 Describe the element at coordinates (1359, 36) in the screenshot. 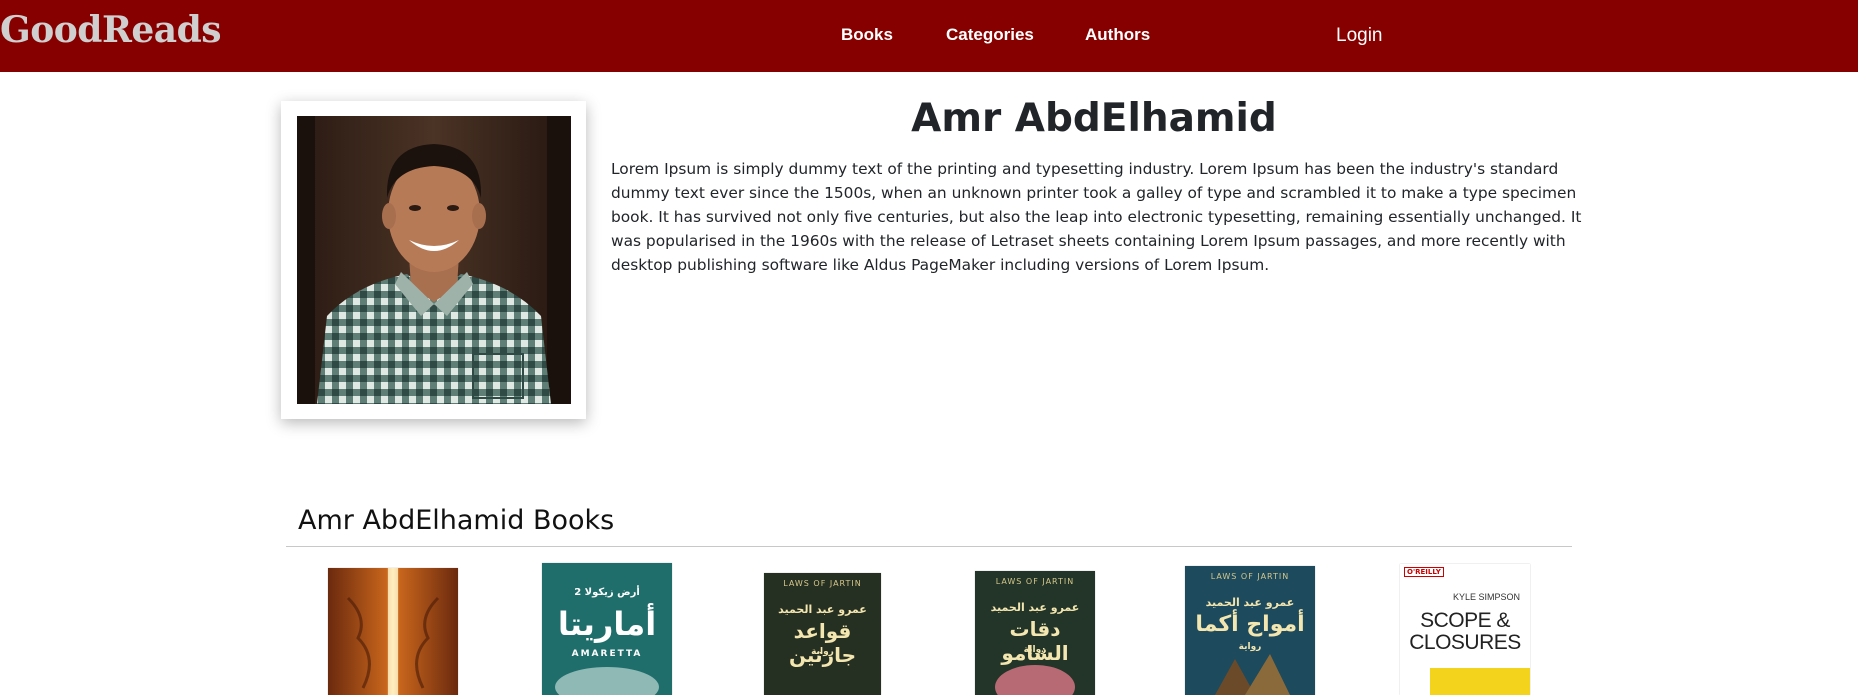

I see `login-link: Login` at that location.